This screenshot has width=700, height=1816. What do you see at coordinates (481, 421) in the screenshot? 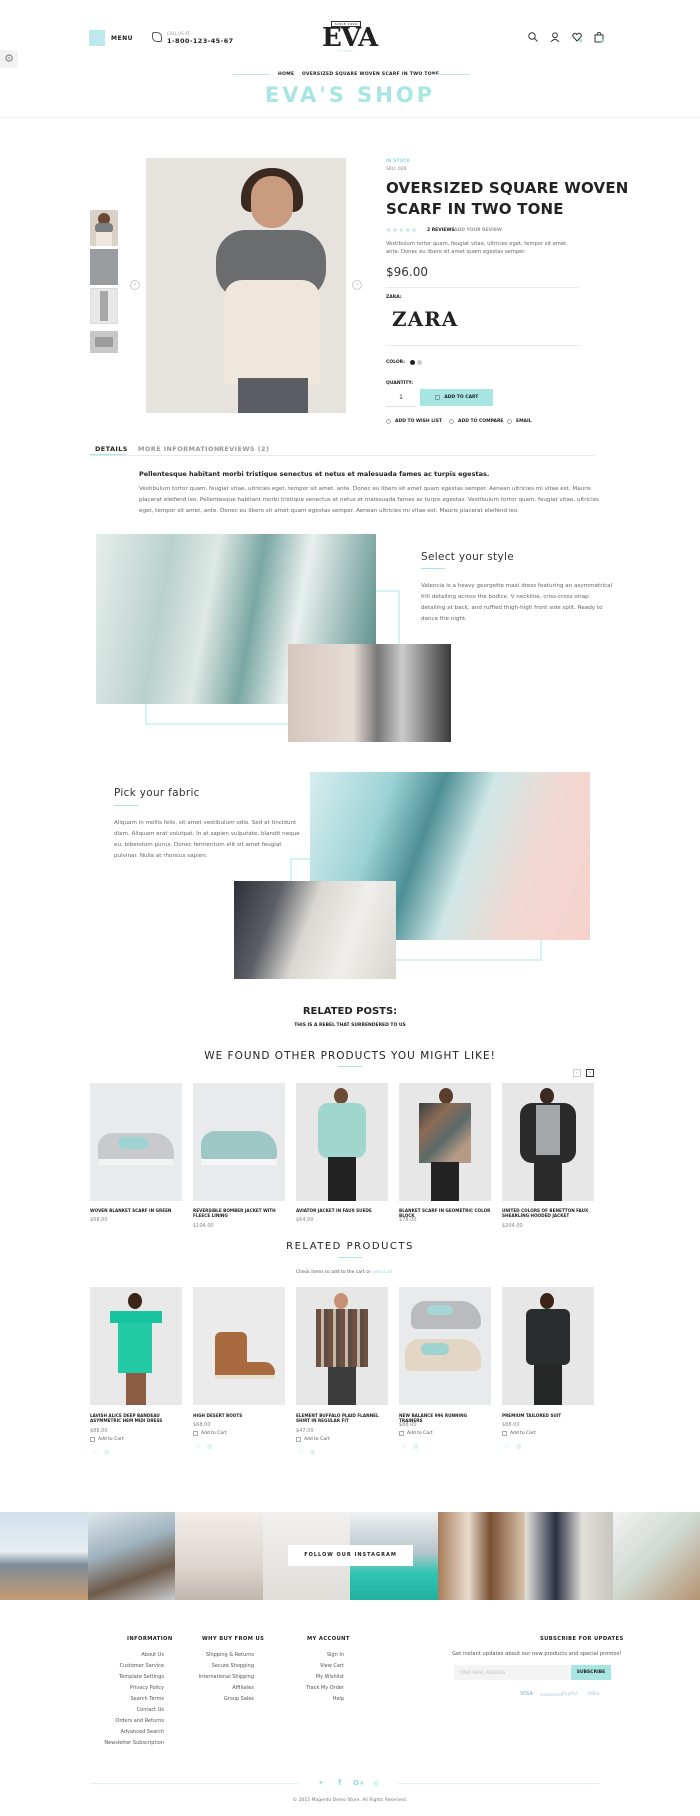
I see `add-to-compare-link: ADD TO COMPARE` at bounding box center [481, 421].